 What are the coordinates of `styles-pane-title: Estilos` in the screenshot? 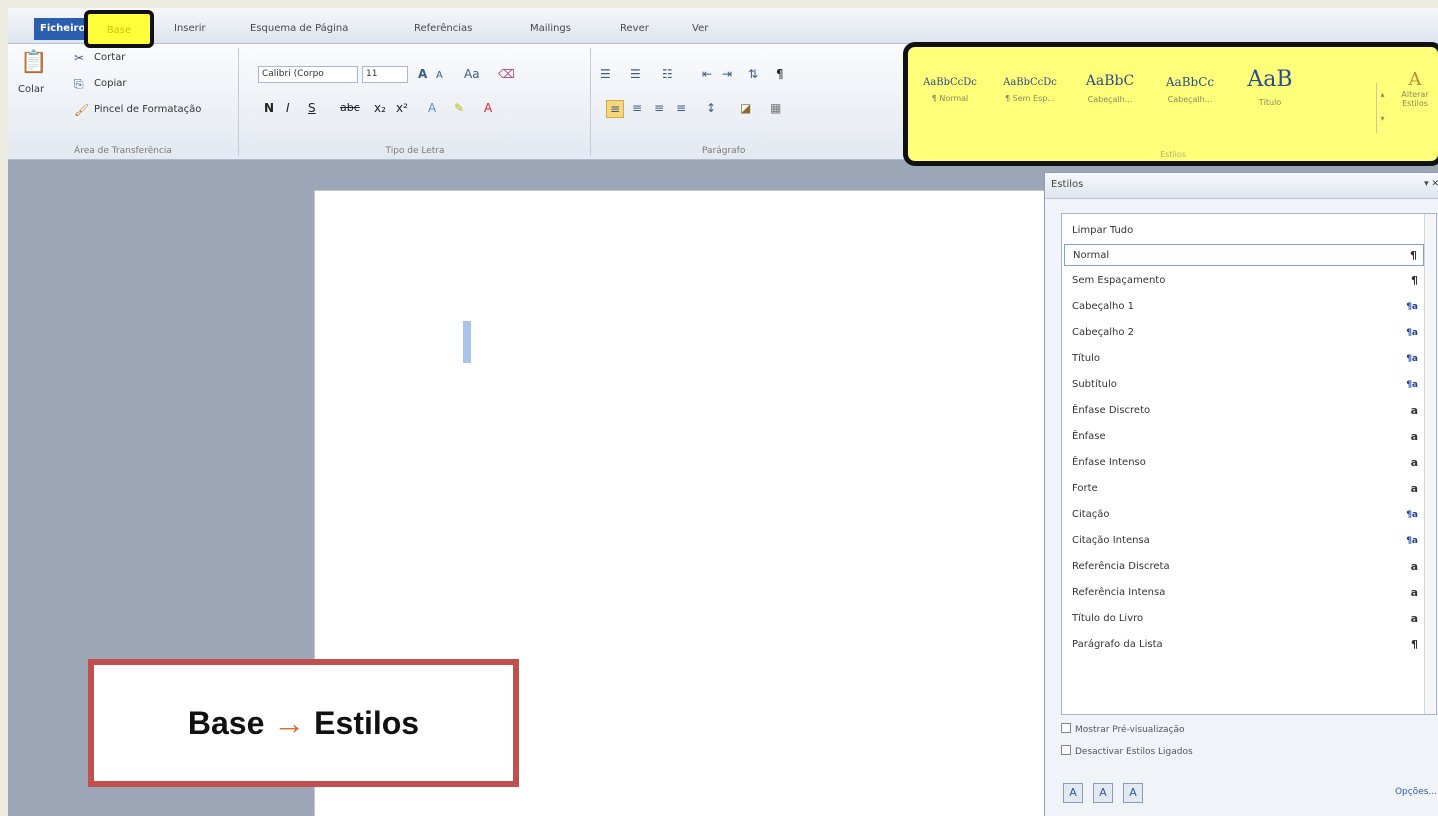 It's located at (1067, 184).